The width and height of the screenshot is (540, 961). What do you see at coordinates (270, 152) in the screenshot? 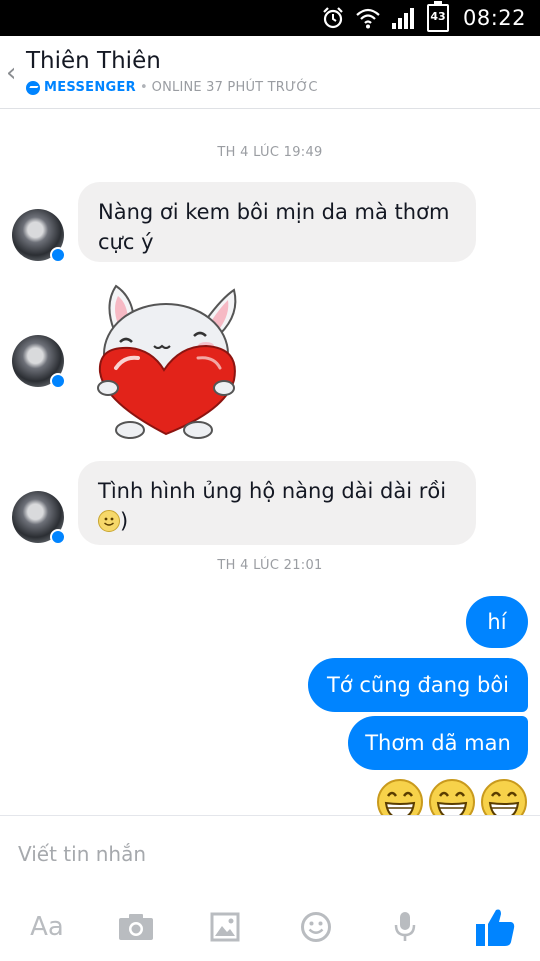
I see `timestamp: TH 4 LÚC 19:49` at bounding box center [270, 152].